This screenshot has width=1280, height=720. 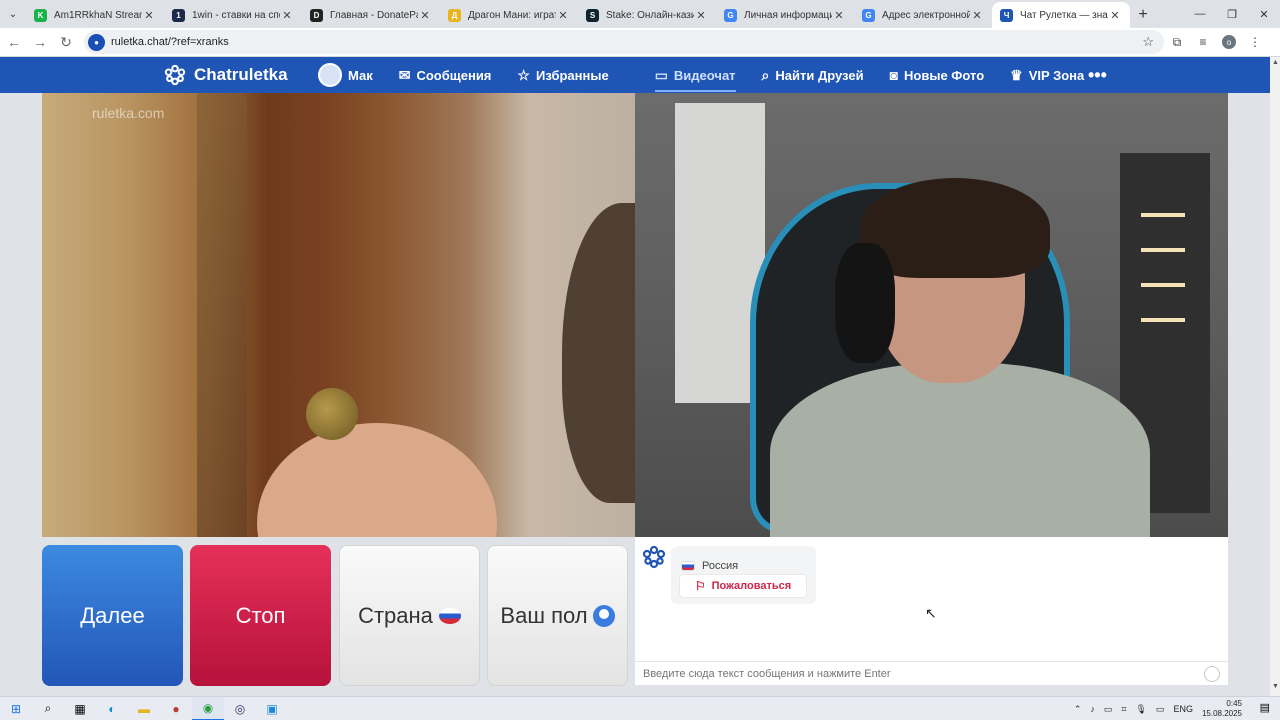 I want to click on site-info-icon: ●, so click(x=96, y=42).